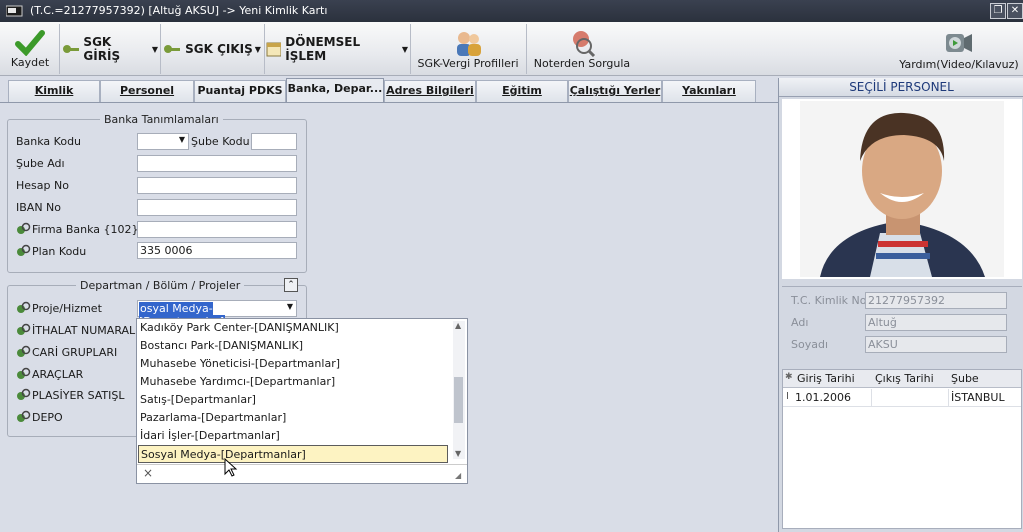  Describe the element at coordinates (274, 49) in the screenshot. I see `calendar-icon` at that location.